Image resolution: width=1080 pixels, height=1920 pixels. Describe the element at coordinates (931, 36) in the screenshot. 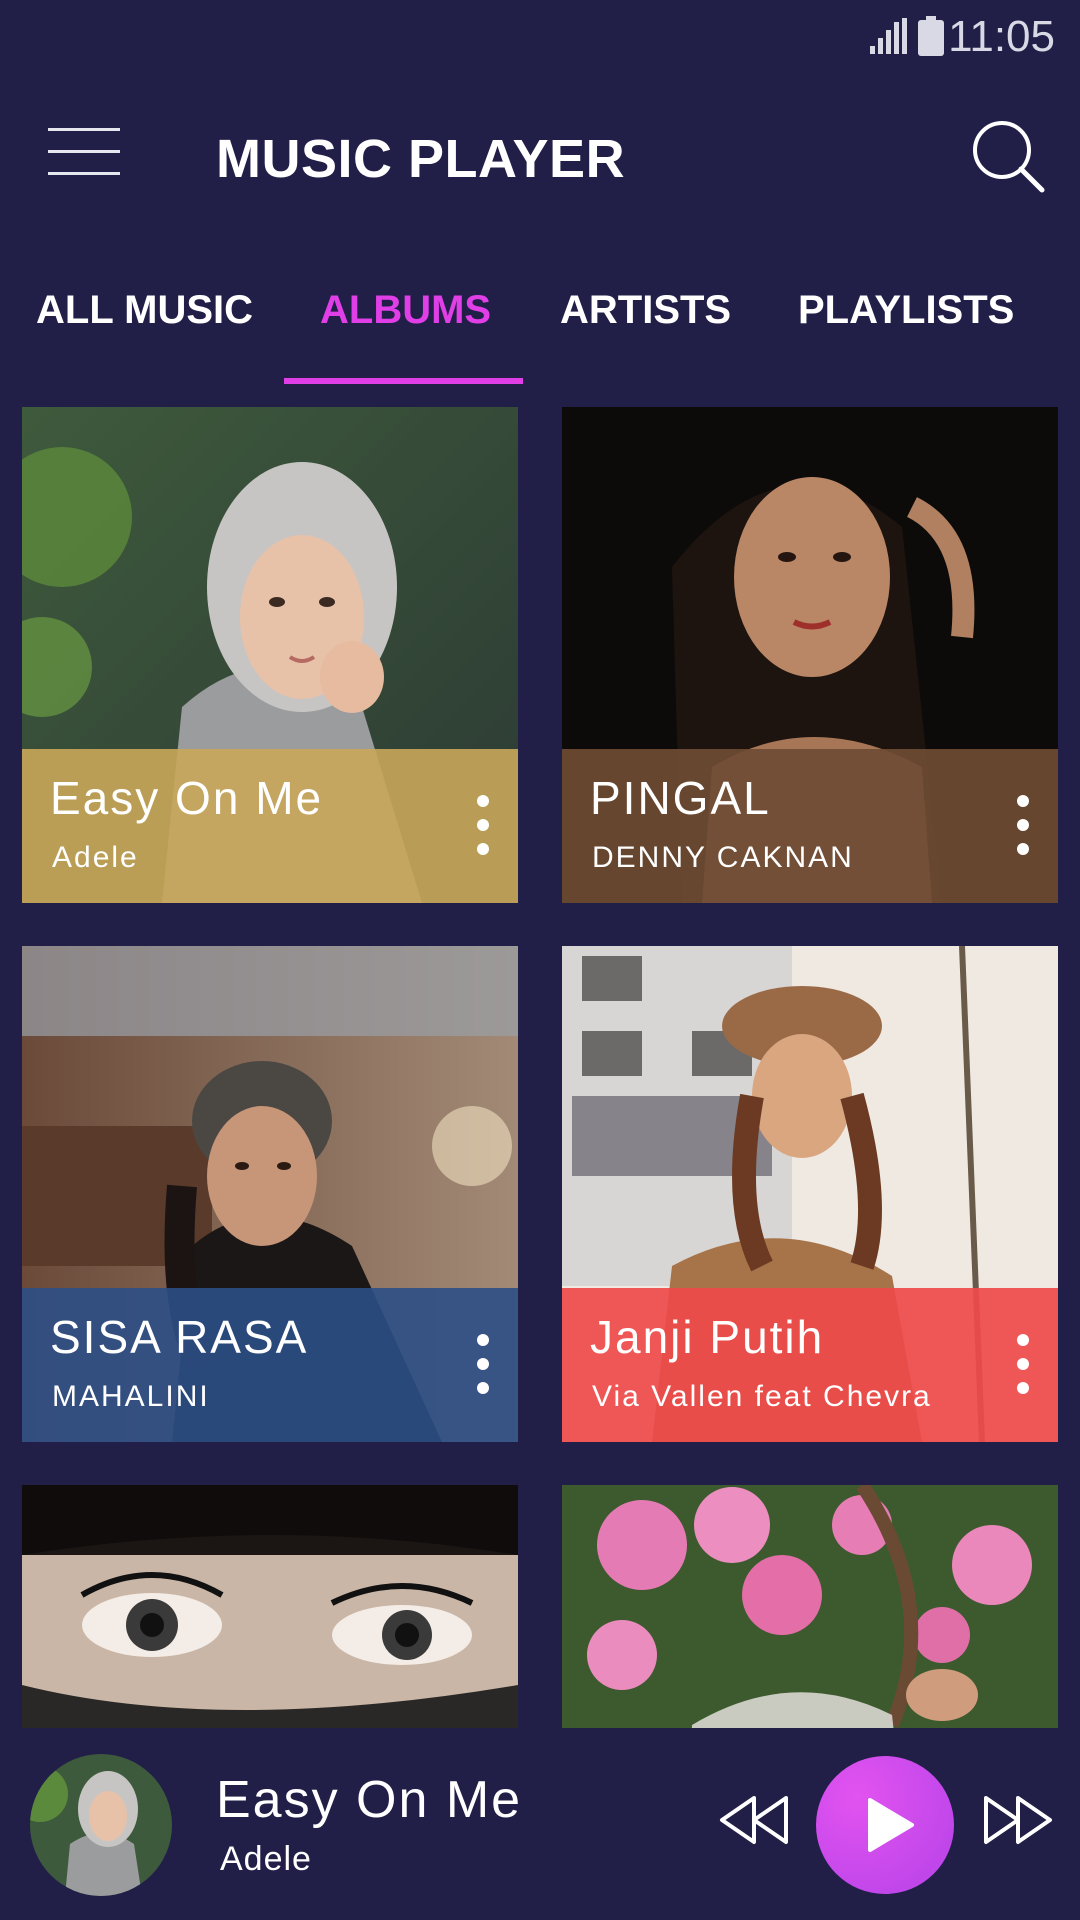

I see `battery-icon` at that location.